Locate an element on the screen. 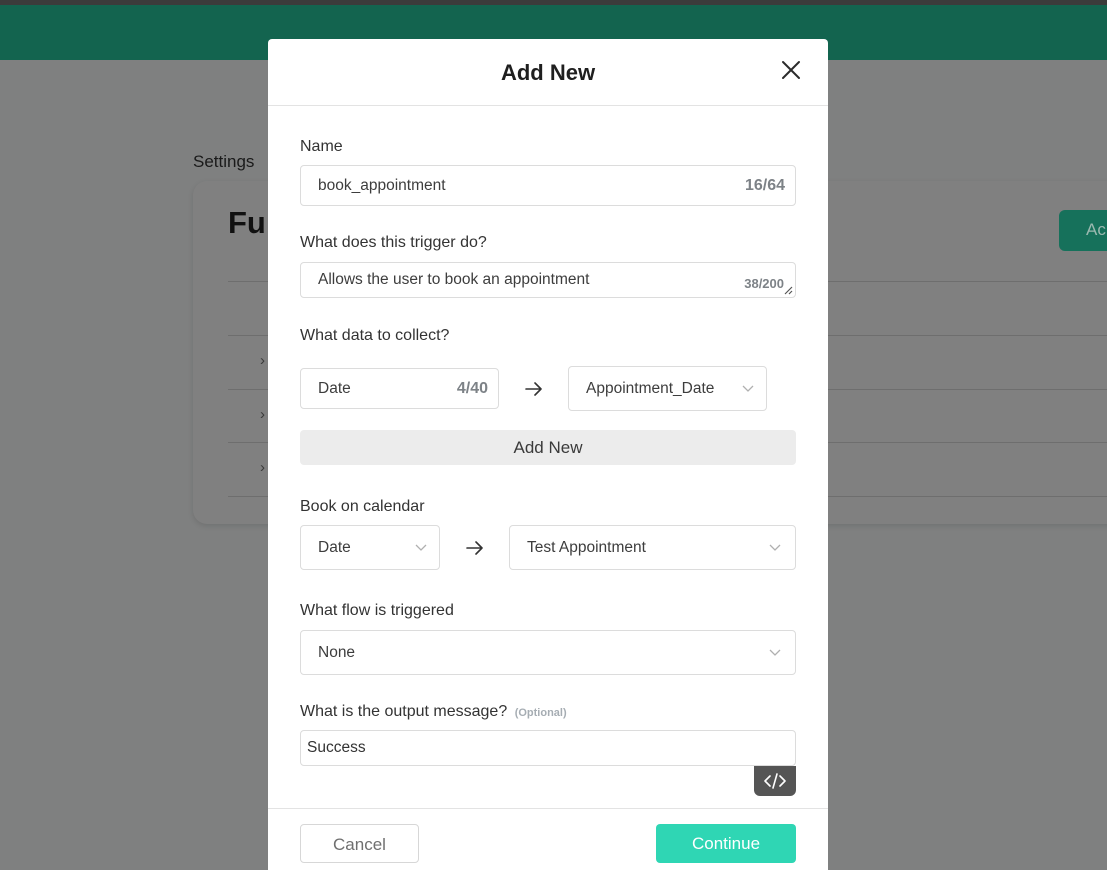 The image size is (1107, 870). output-message-input: Success is located at coordinates (548, 748).